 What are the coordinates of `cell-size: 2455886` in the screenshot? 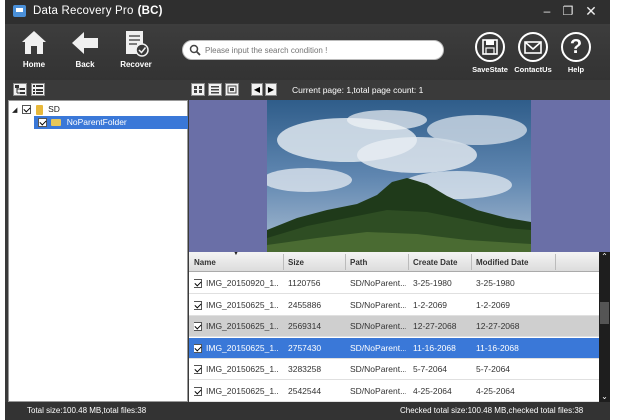 It's located at (305, 304).